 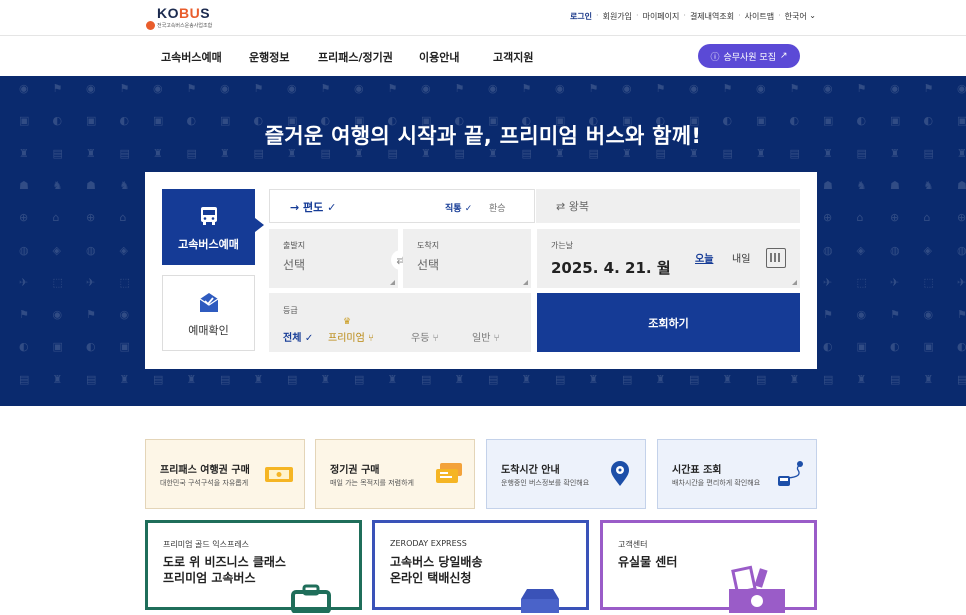 What do you see at coordinates (298, 336) in the screenshot?
I see `grade-all-option: 전체 ✓` at bounding box center [298, 336].